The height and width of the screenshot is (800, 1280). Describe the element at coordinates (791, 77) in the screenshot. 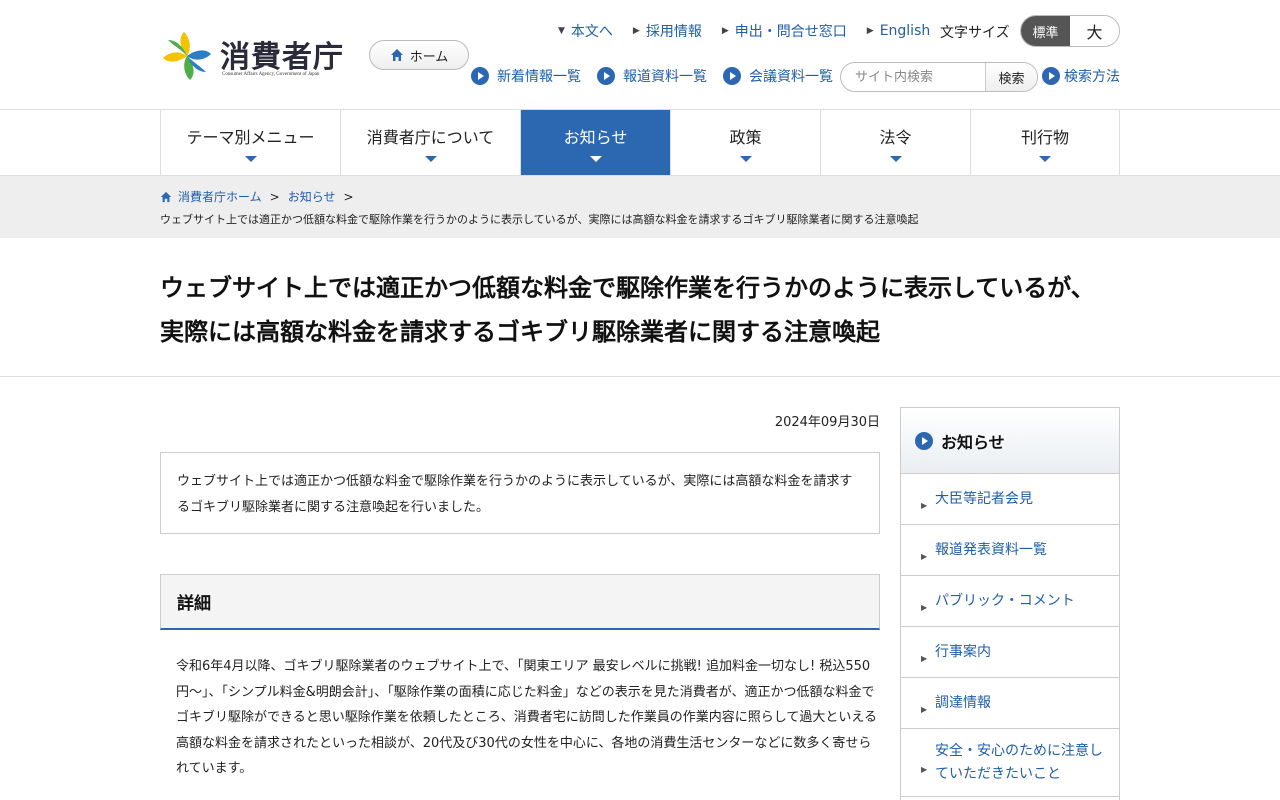

I see `meeting-docs-label: 会議資料一覧` at that location.